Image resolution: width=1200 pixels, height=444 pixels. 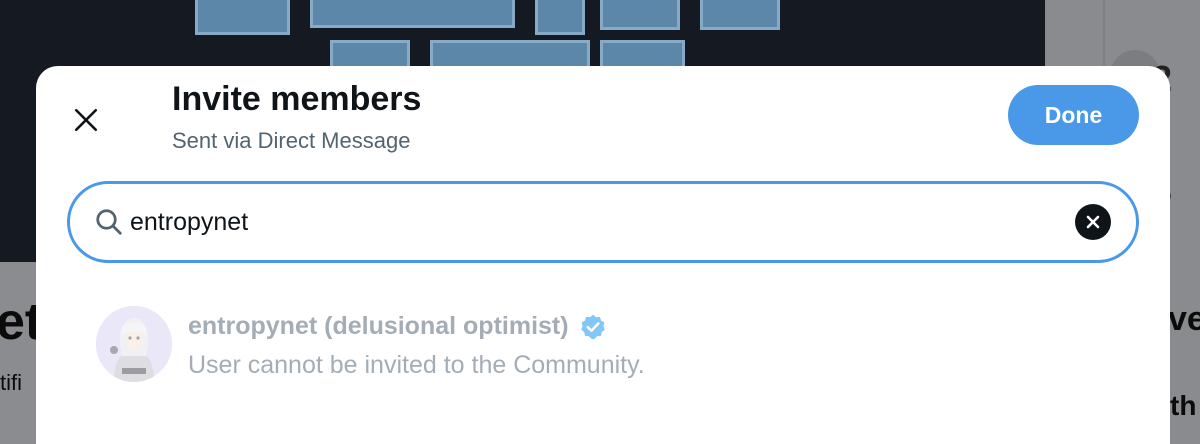 What do you see at coordinates (11, 382) in the screenshot?
I see `background-profile-text: tifi` at bounding box center [11, 382].